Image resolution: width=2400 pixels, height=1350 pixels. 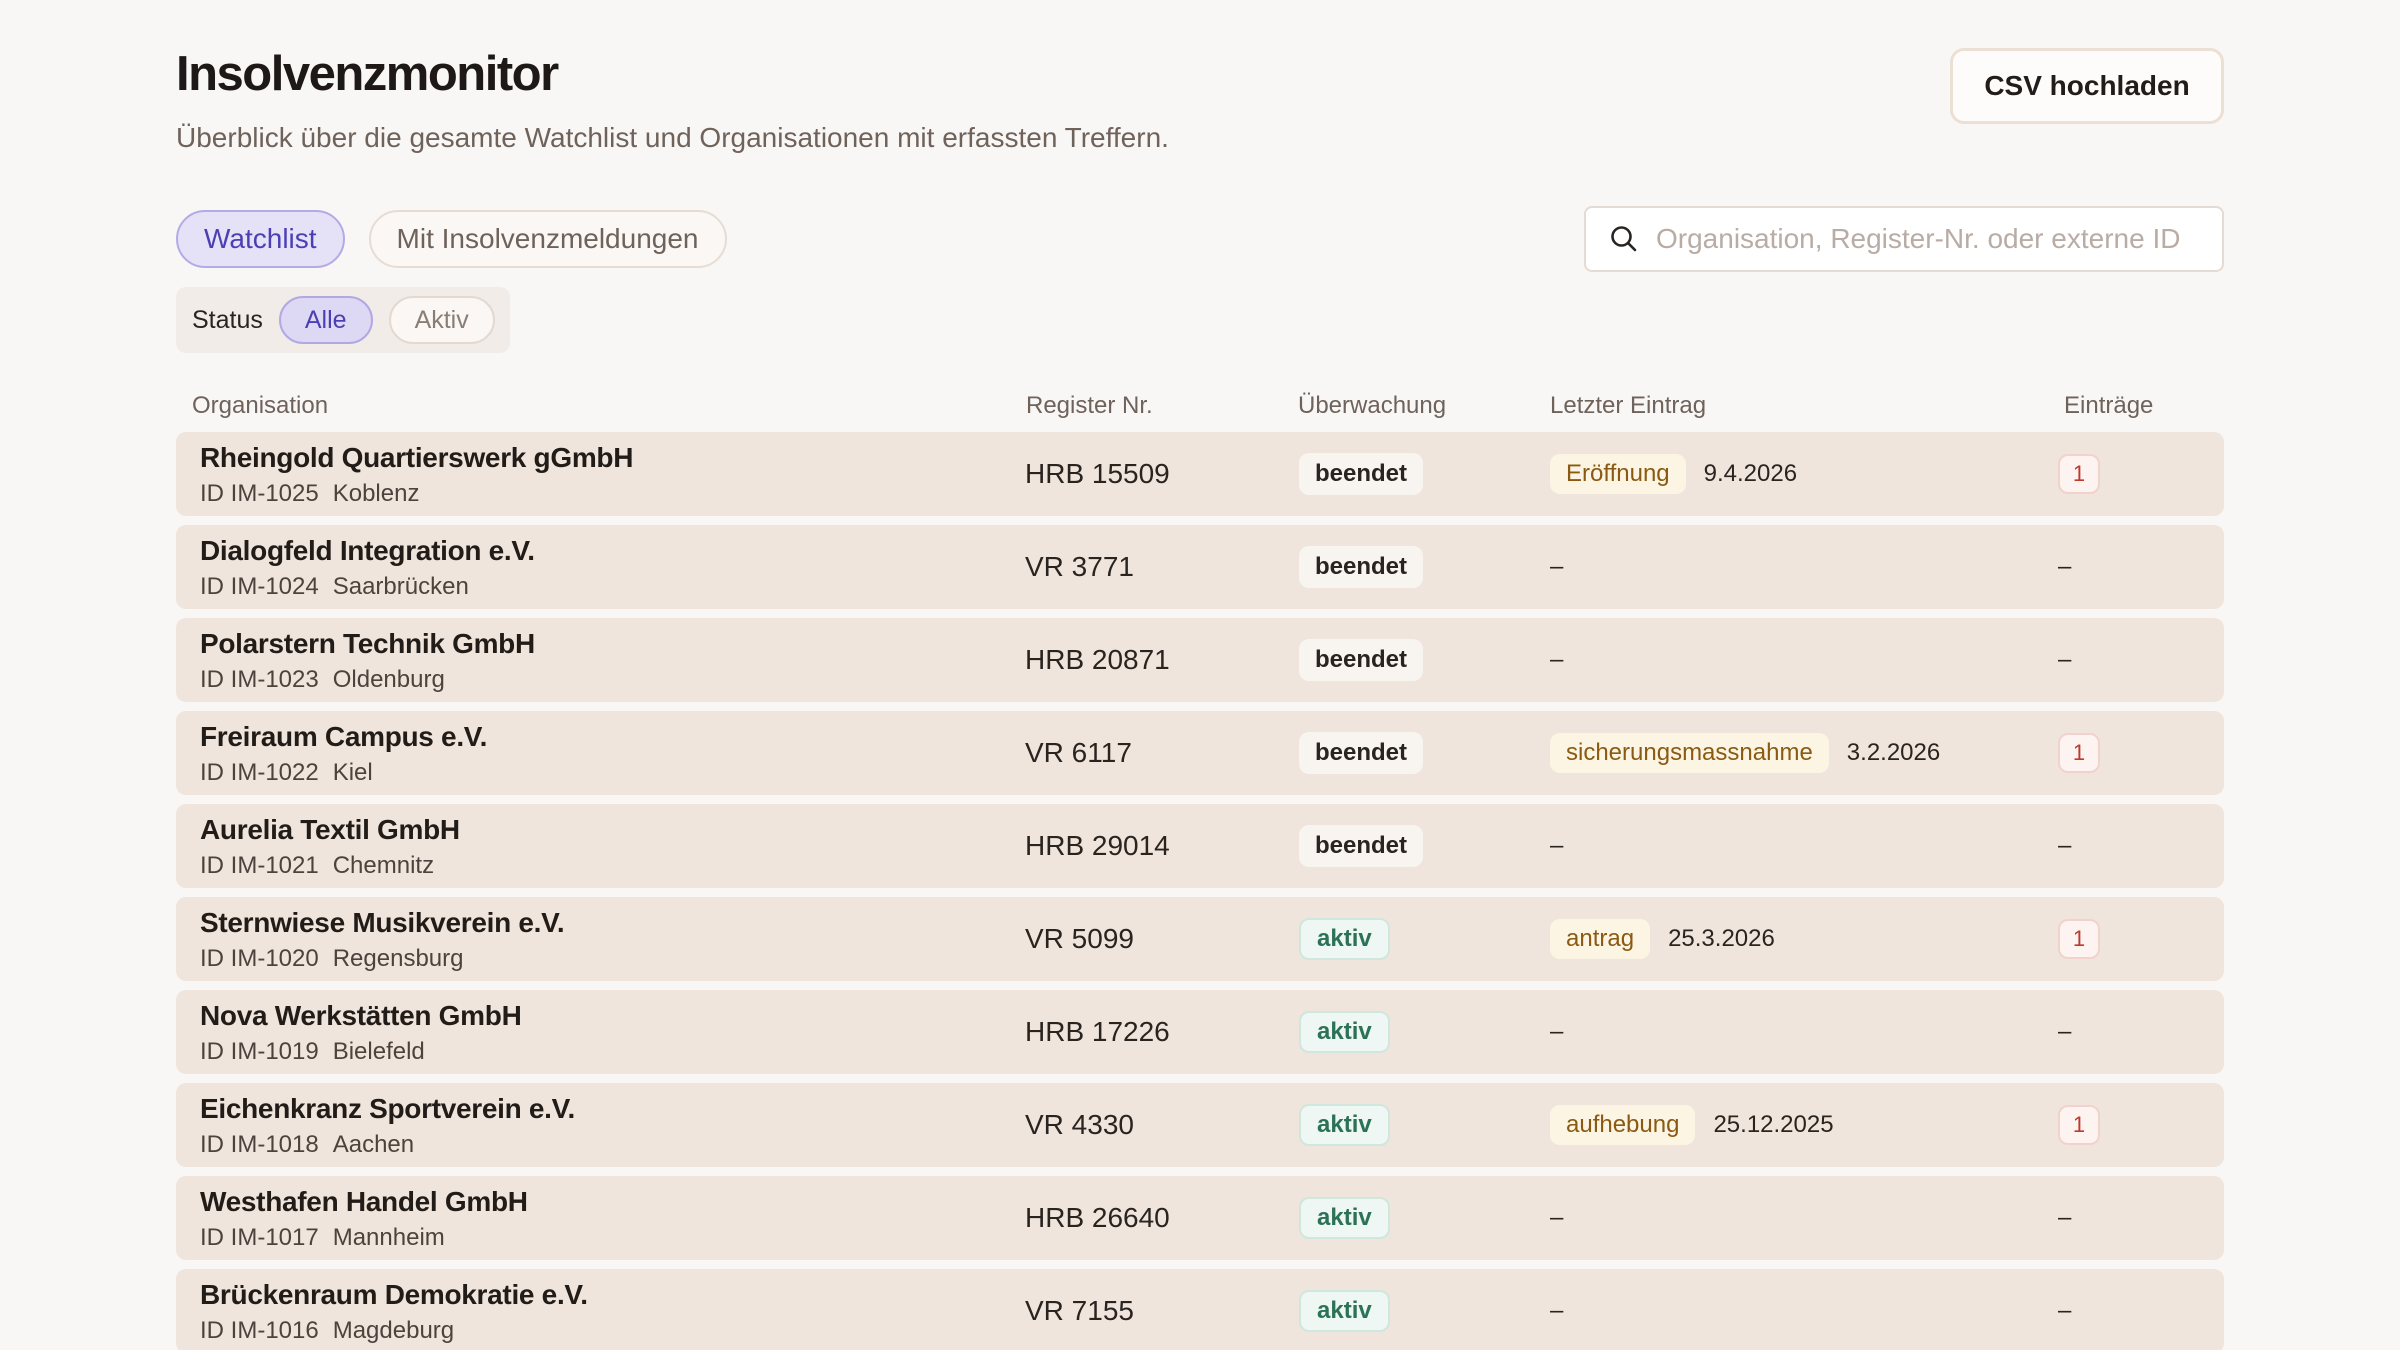 I want to click on last-entry: Eröffnung 9.4.2026, so click(x=1673, y=474).